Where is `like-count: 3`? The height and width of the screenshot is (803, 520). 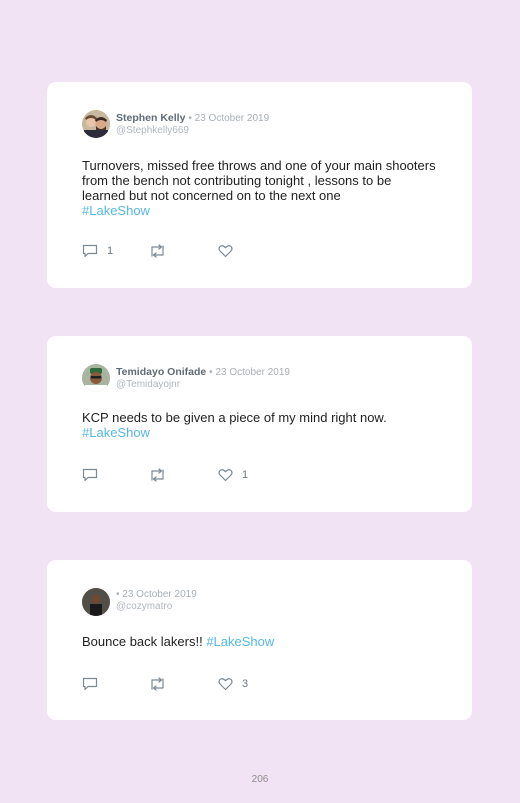 like-count: 3 is located at coordinates (245, 684).